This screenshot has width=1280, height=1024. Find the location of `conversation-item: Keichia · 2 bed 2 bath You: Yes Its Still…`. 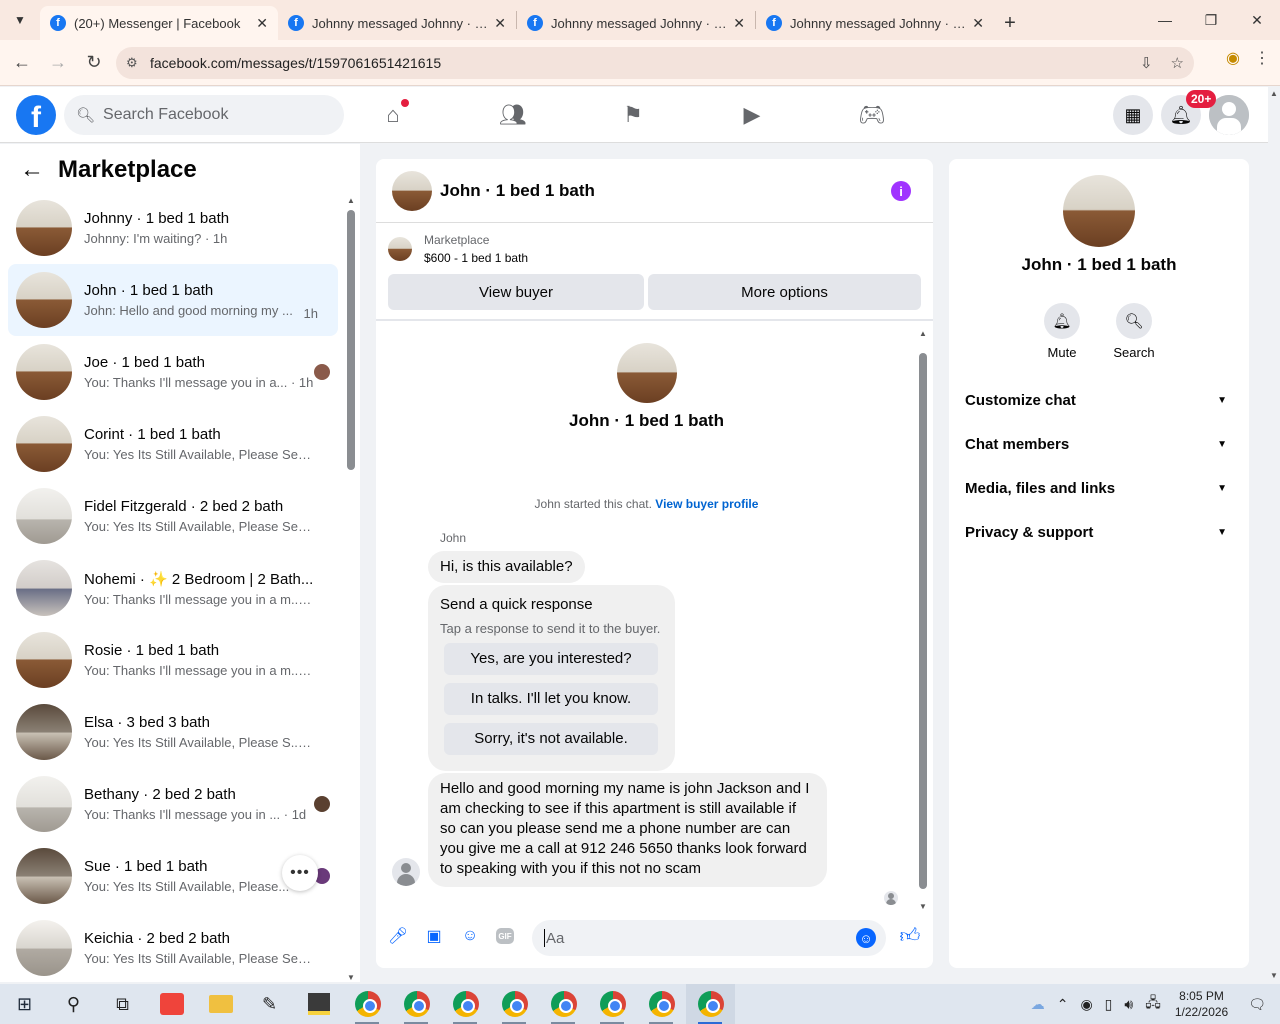

conversation-item: Keichia · 2 bed 2 bath You: Yes Its Still… is located at coordinates (173, 948).